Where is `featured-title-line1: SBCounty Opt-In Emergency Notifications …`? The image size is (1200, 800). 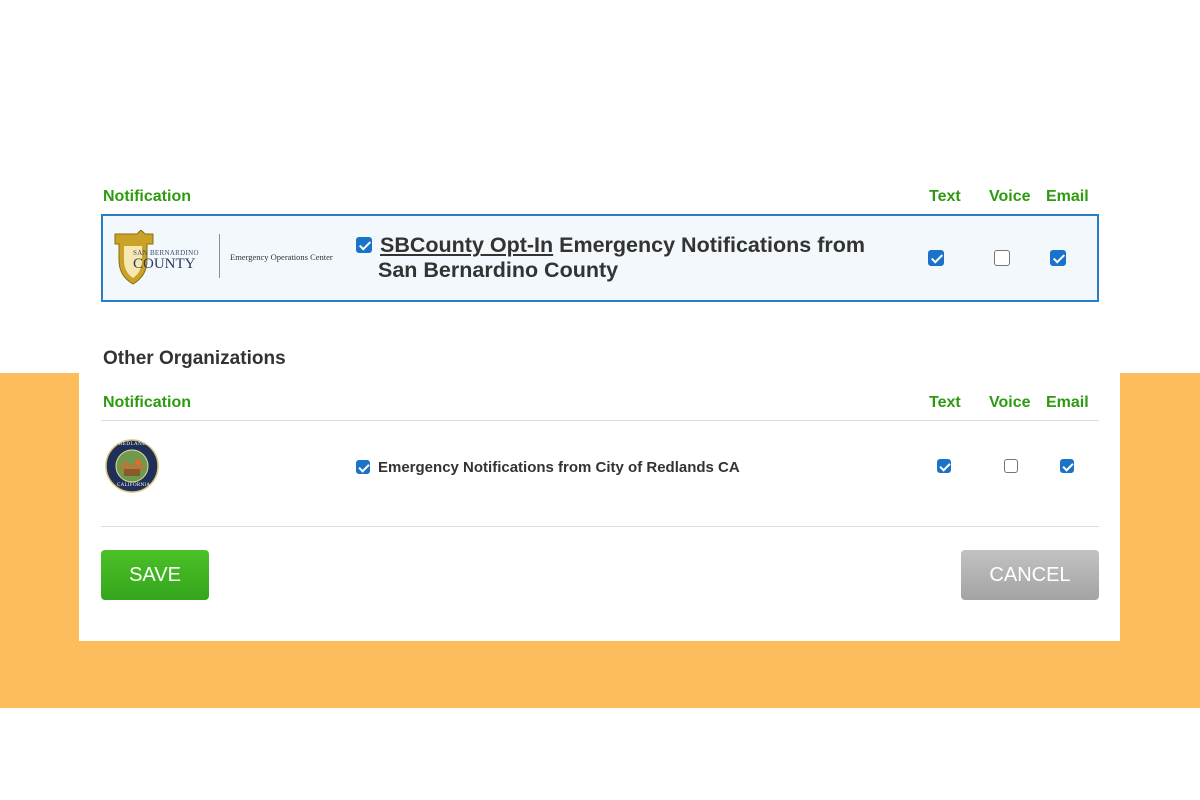 featured-title-line1: SBCounty Opt-In Emergency Notifications … is located at coordinates (622, 245).